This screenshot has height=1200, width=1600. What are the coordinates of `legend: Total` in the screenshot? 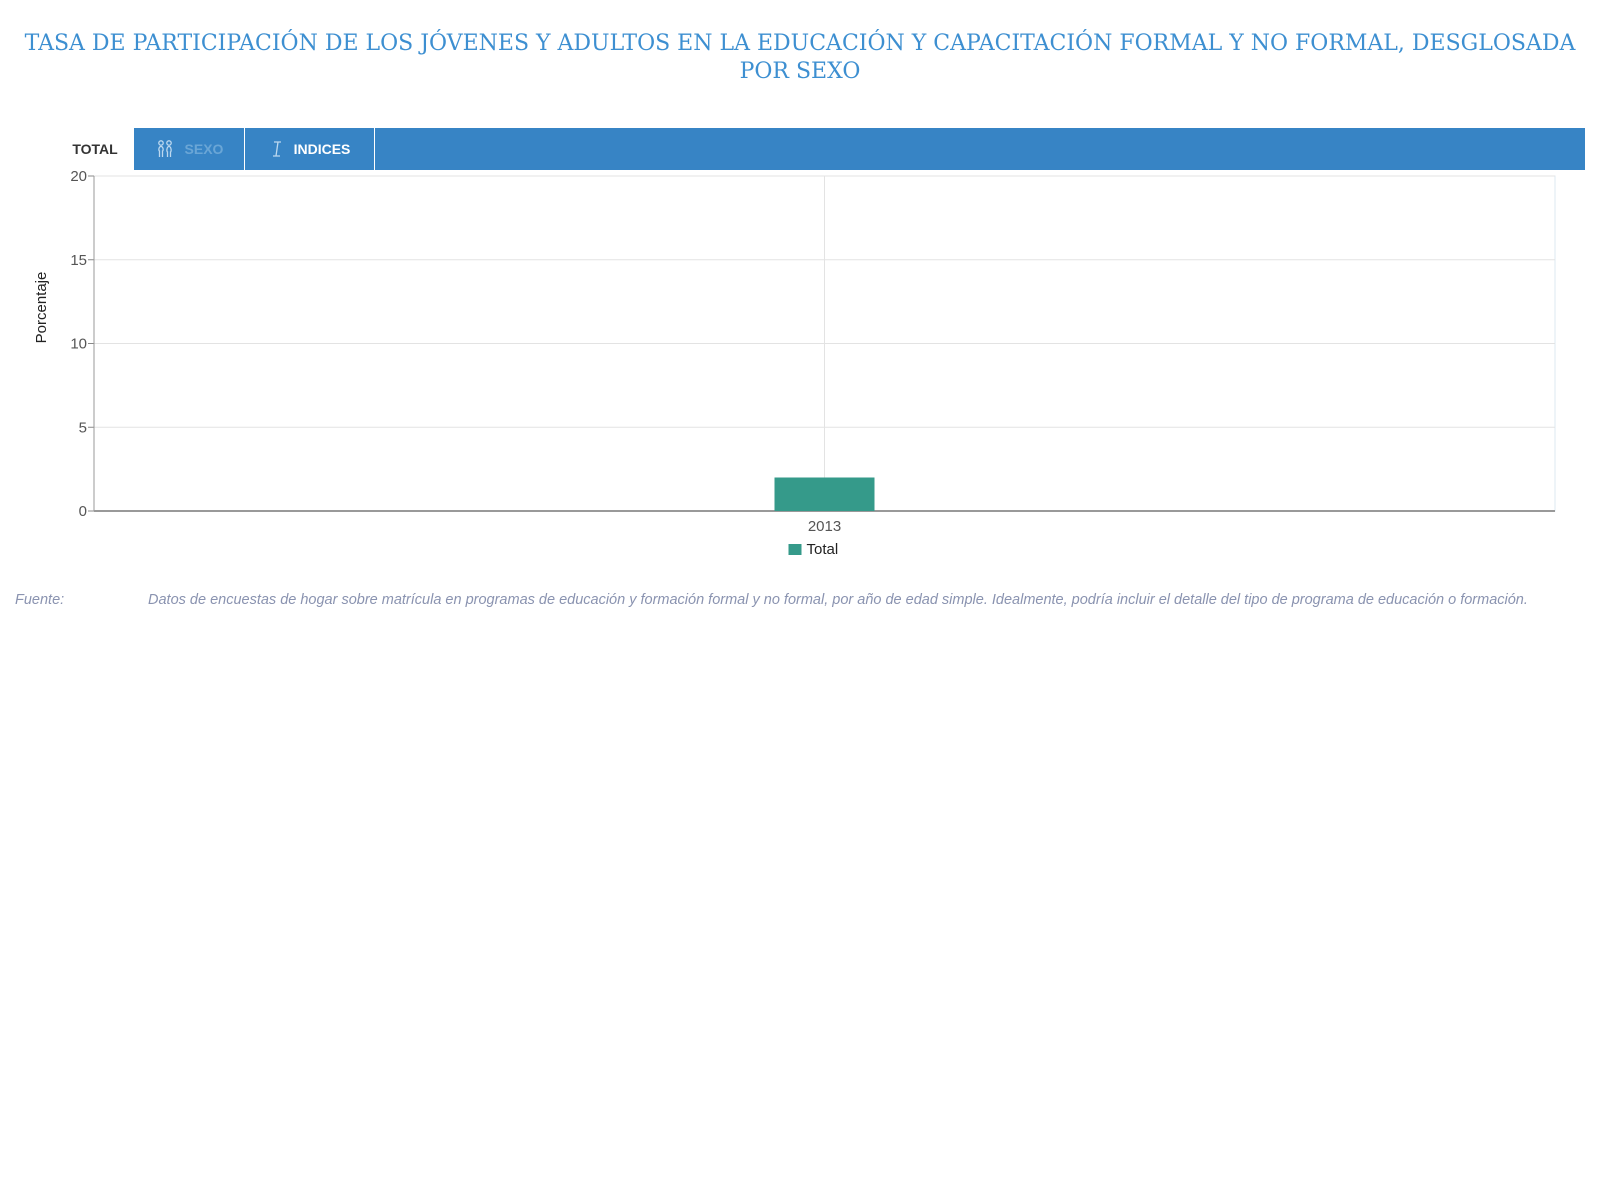 It's located at (813, 549).